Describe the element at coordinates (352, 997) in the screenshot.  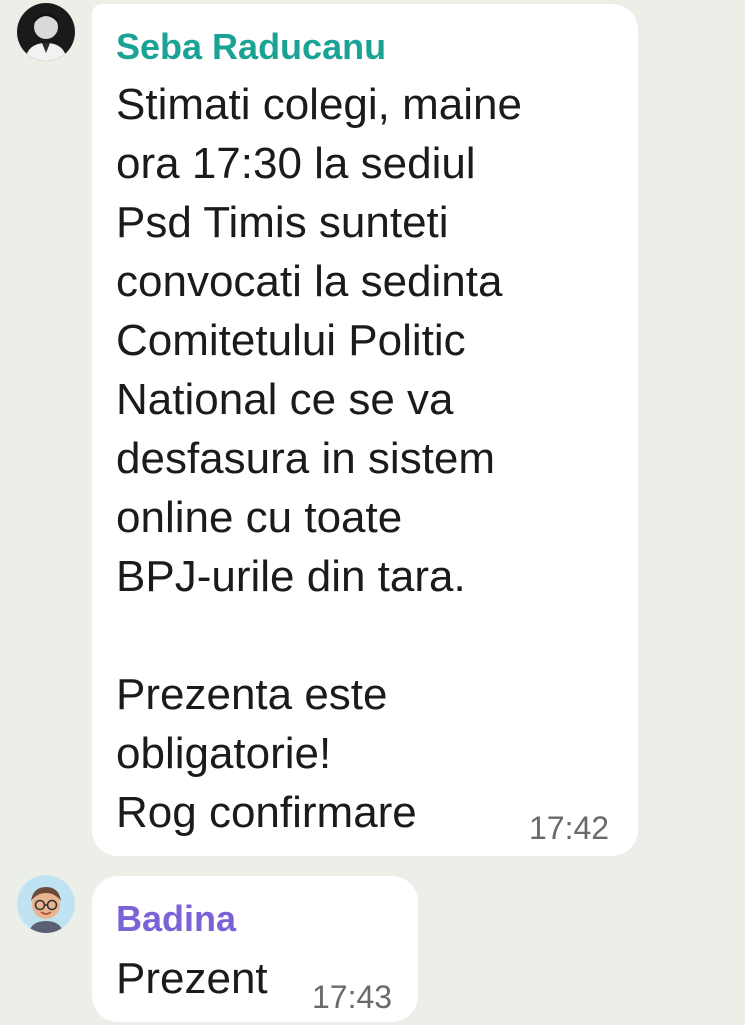
I see `message-timestamp: 17:43` at that location.